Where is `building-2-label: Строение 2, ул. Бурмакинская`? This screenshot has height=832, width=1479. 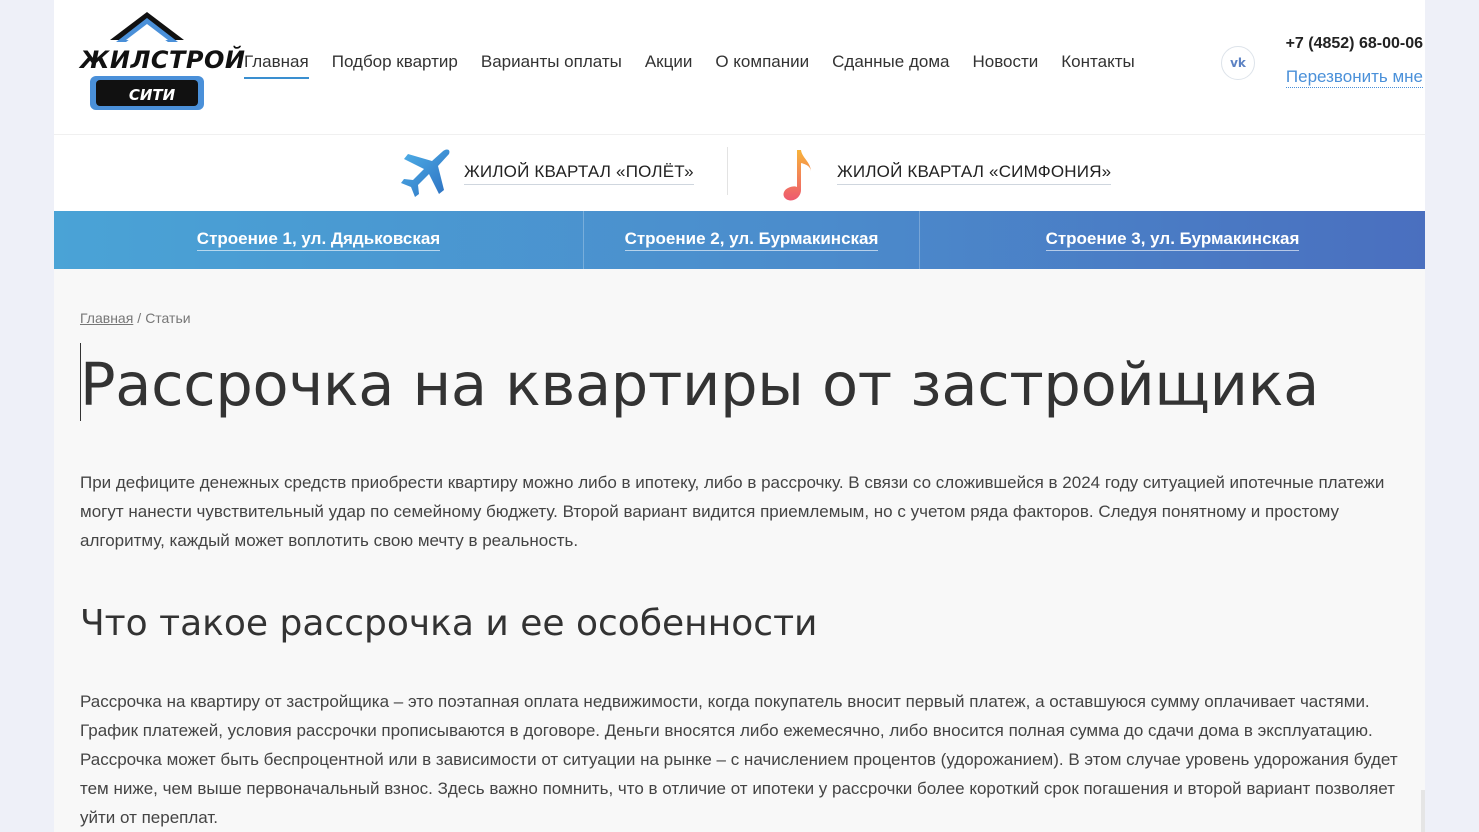
building-2-label: Строение 2, ул. Бурмакинская is located at coordinates (751, 240).